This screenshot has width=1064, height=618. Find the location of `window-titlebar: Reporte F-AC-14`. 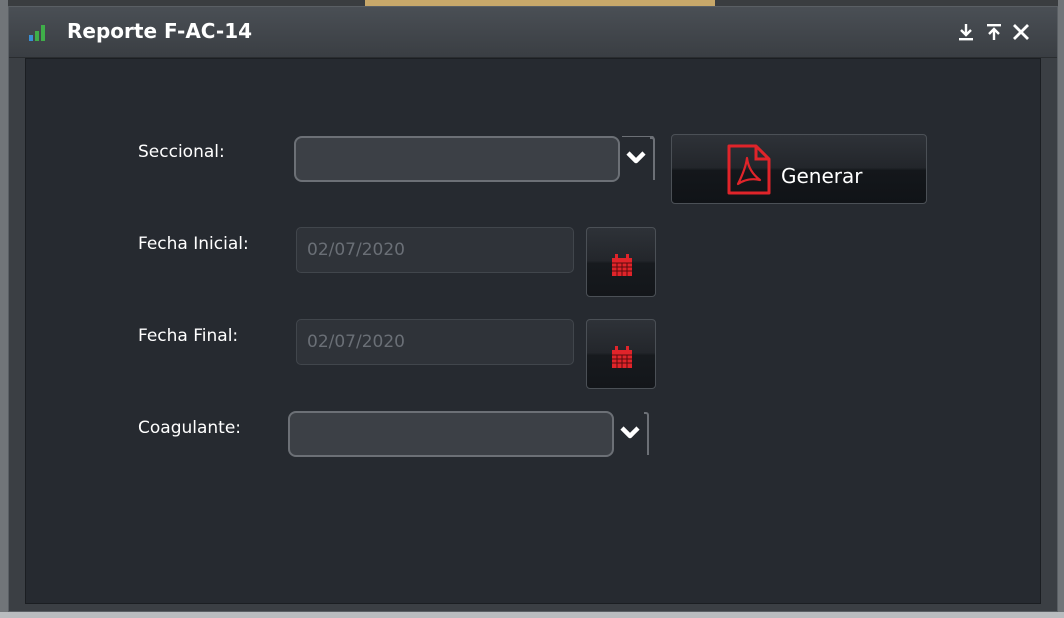

window-titlebar: Reporte F-AC-14 is located at coordinates (533, 32).